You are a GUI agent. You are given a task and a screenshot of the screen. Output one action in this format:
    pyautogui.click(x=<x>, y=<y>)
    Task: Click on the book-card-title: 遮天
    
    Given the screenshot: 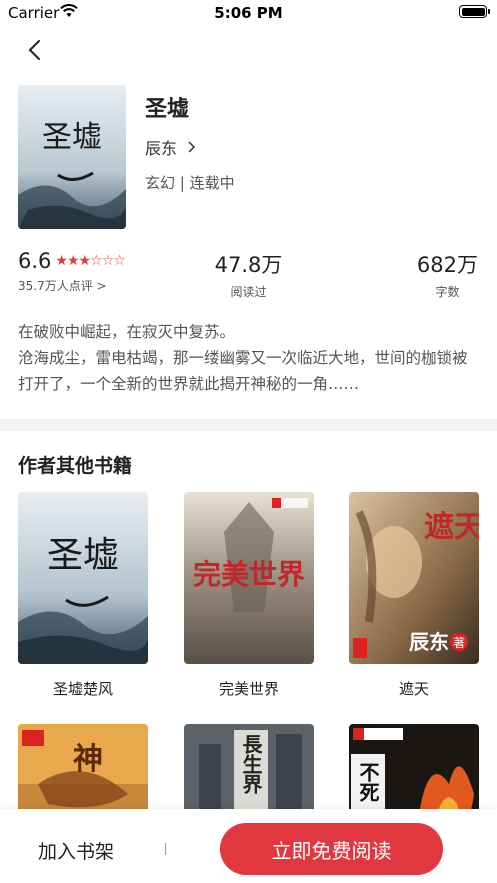 What is the action you would take?
    pyautogui.click(x=413, y=689)
    